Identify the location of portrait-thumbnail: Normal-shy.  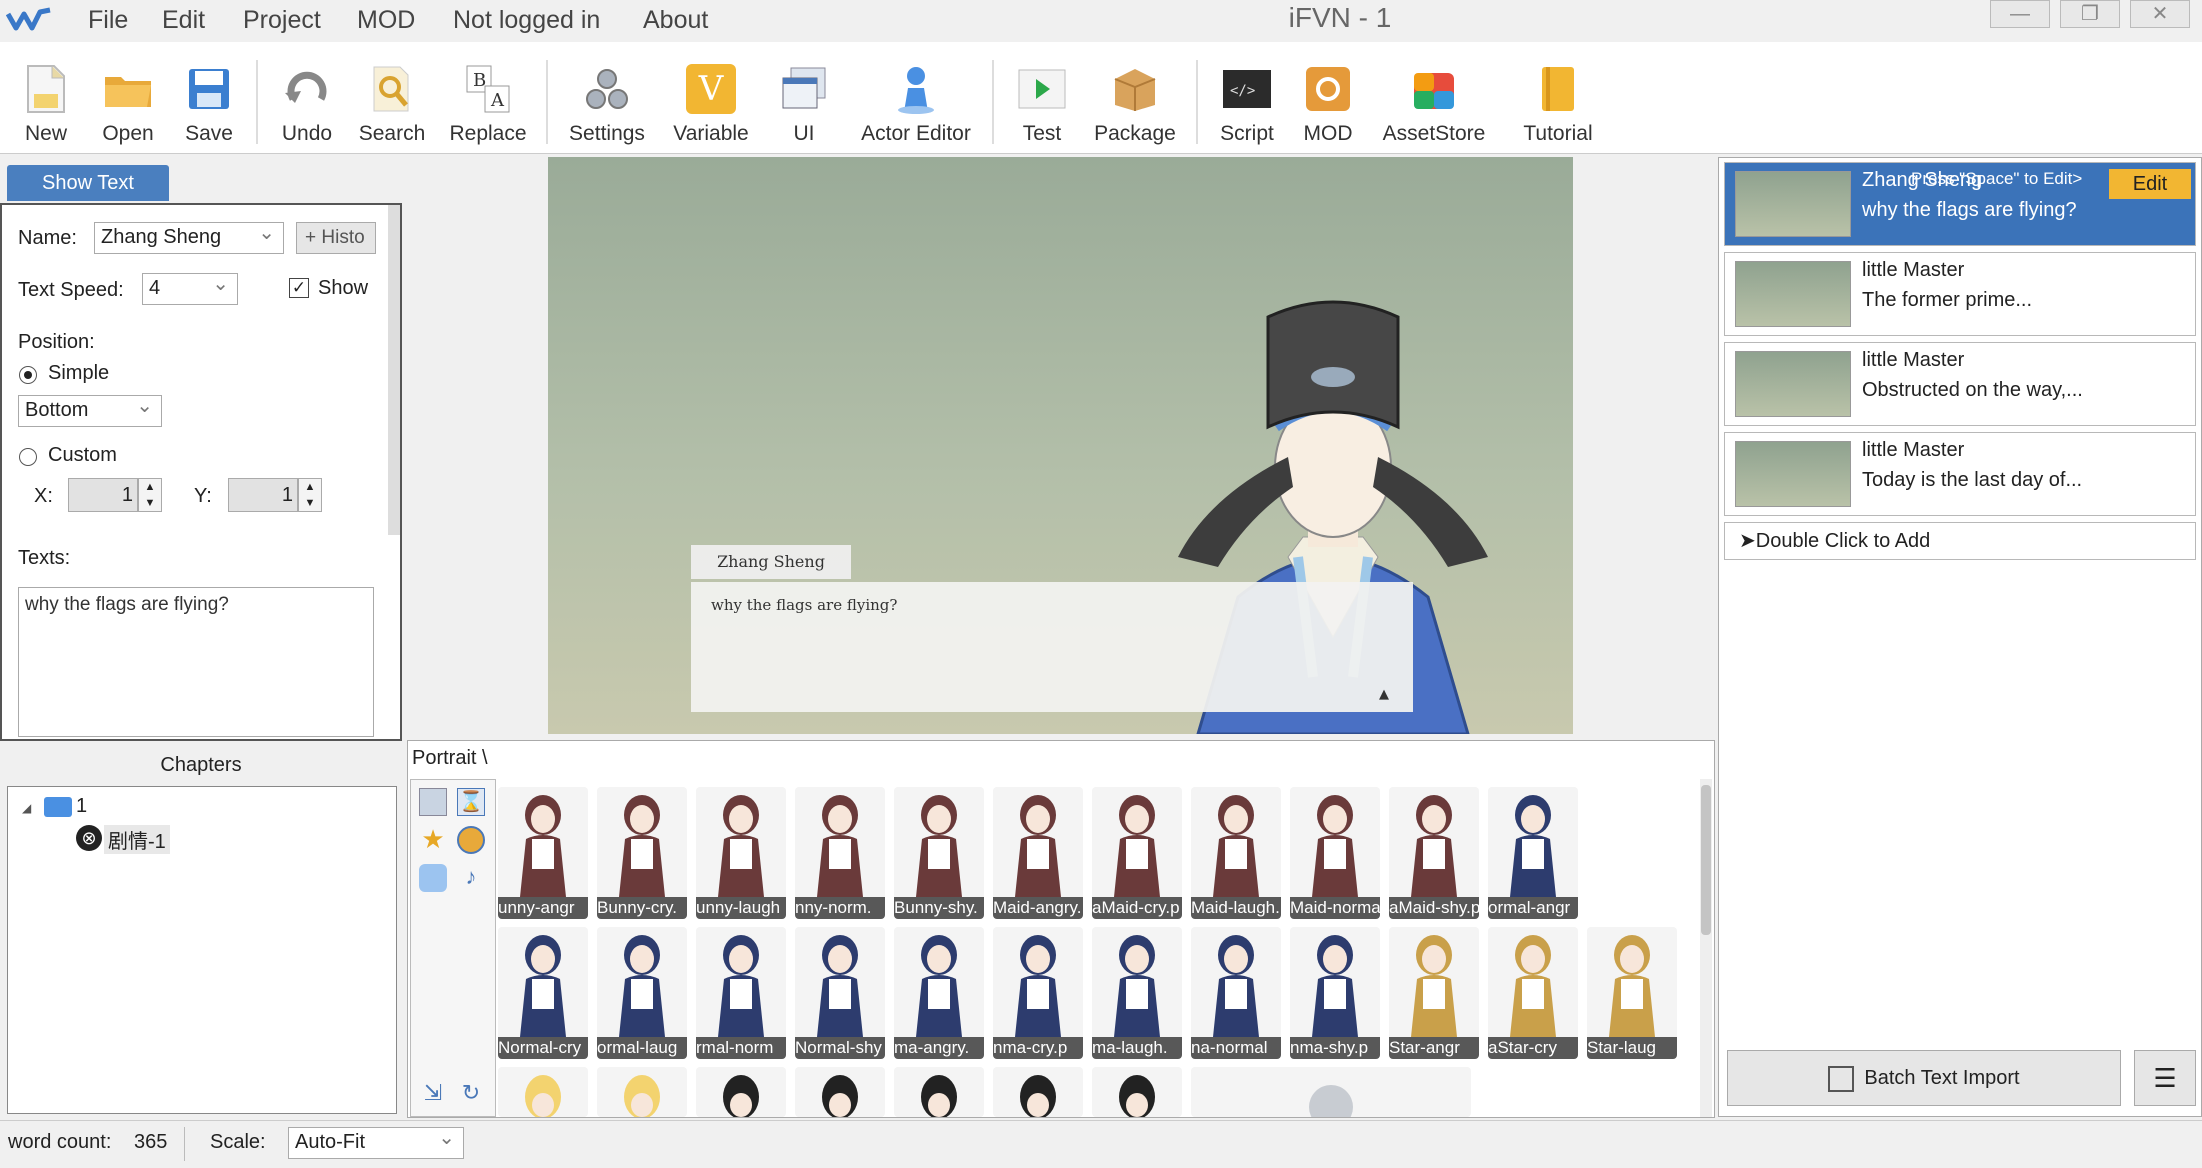
(840, 993).